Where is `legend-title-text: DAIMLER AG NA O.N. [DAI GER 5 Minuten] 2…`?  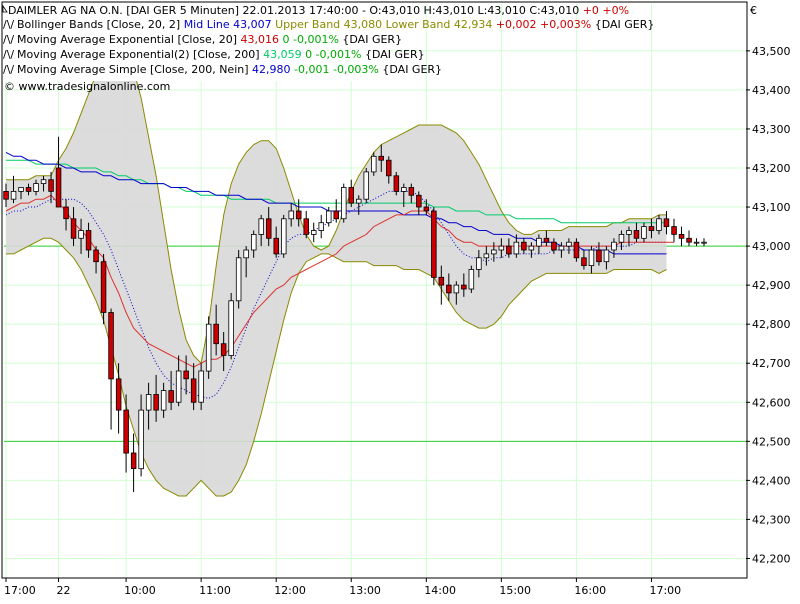 legend-title-text: DAIMLER AG NA O.N. [DAI GER 5 Minuten] 2… is located at coordinates (295, 10).